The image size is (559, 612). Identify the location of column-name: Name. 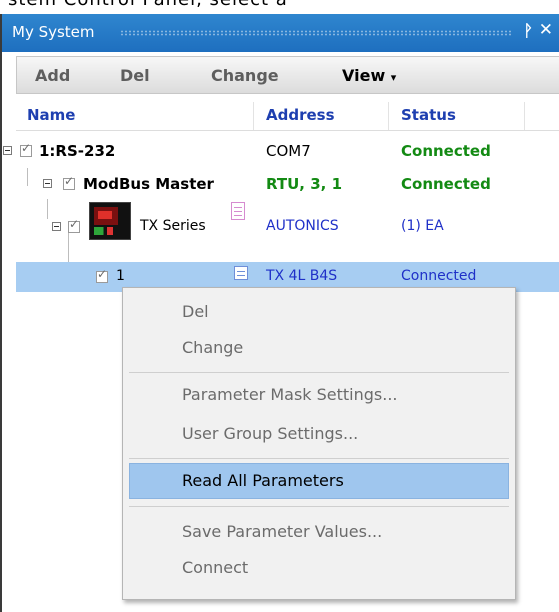
(51, 115).